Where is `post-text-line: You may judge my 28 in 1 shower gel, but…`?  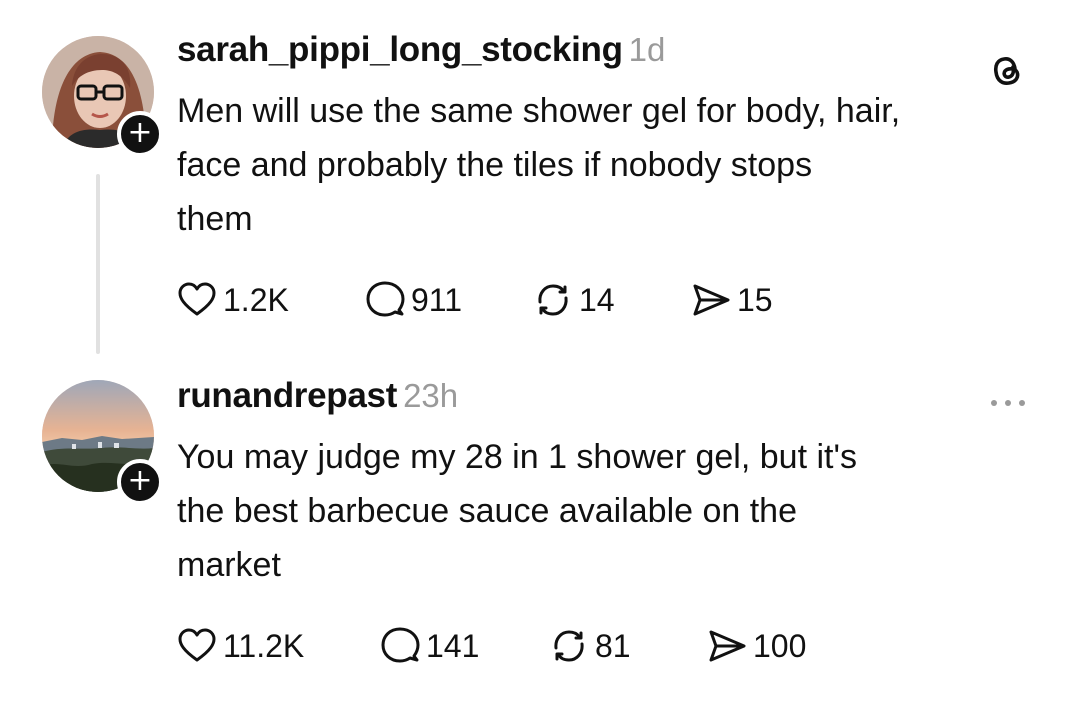
post-text-line: You may judge my 28 in 1 shower gel, but… is located at coordinates (517, 457).